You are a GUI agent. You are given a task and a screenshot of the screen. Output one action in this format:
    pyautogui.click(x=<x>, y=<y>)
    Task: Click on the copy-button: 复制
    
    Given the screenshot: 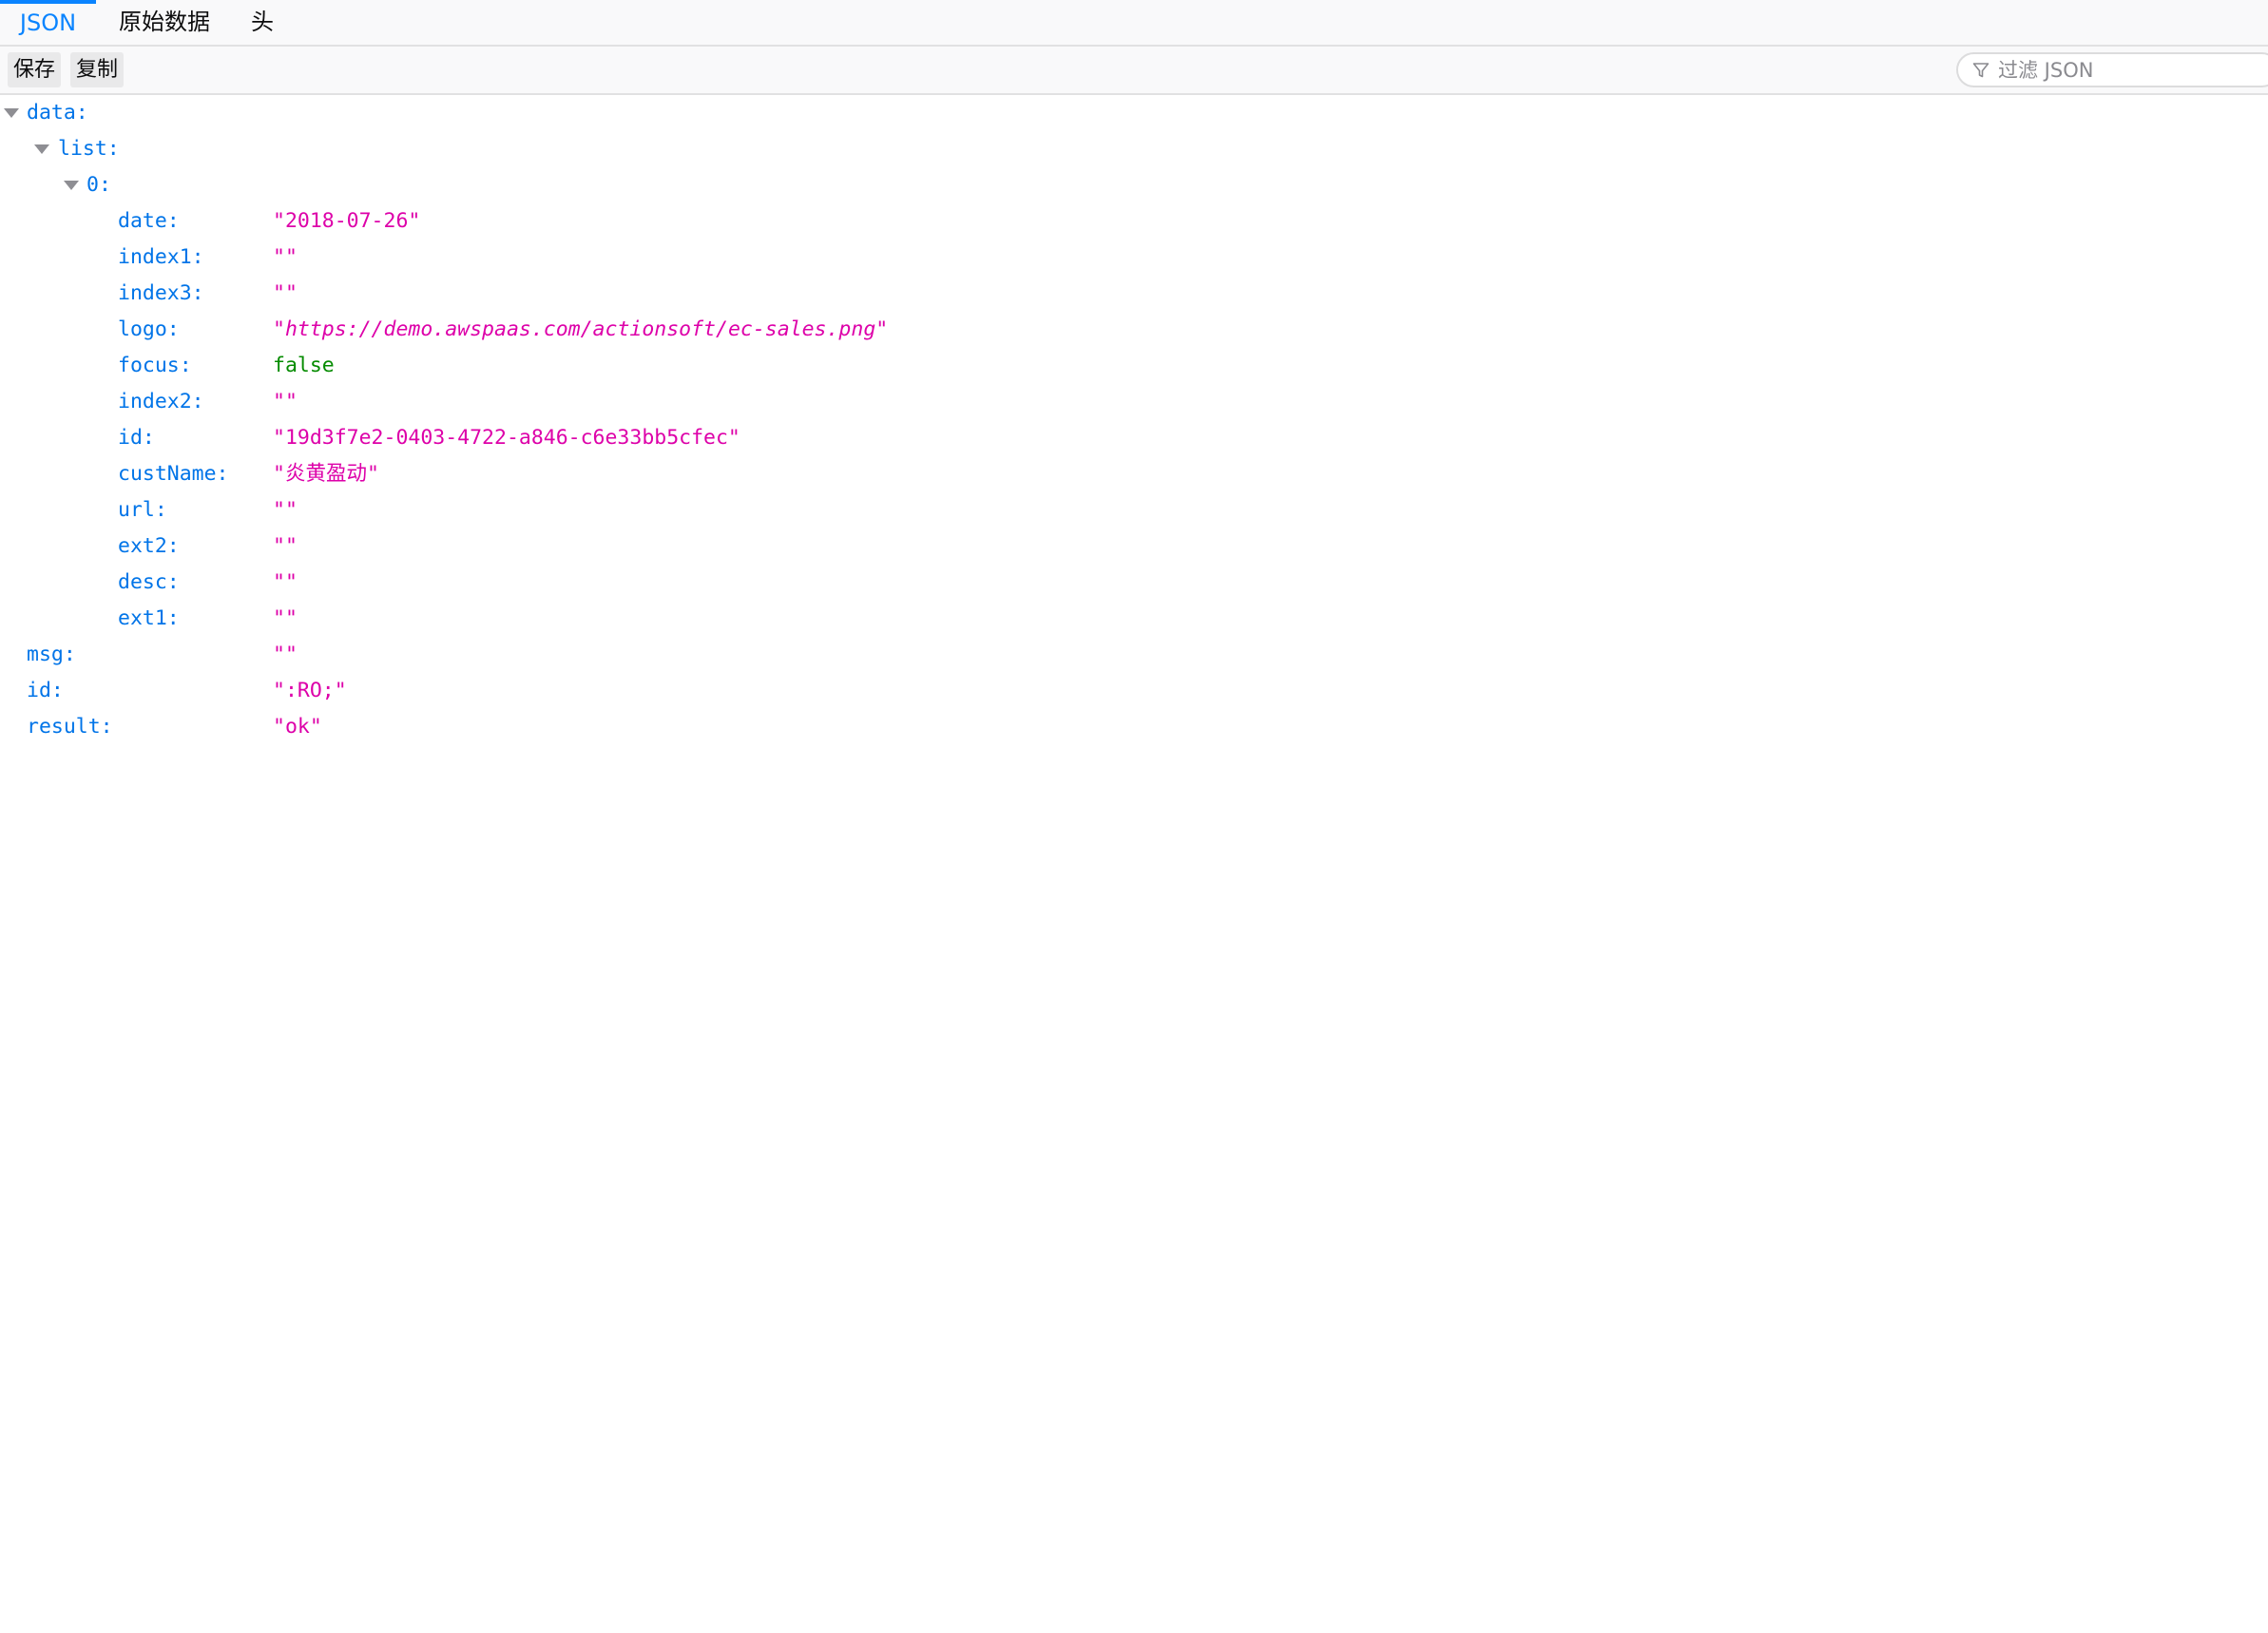 What is the action you would take?
    pyautogui.click(x=97, y=69)
    